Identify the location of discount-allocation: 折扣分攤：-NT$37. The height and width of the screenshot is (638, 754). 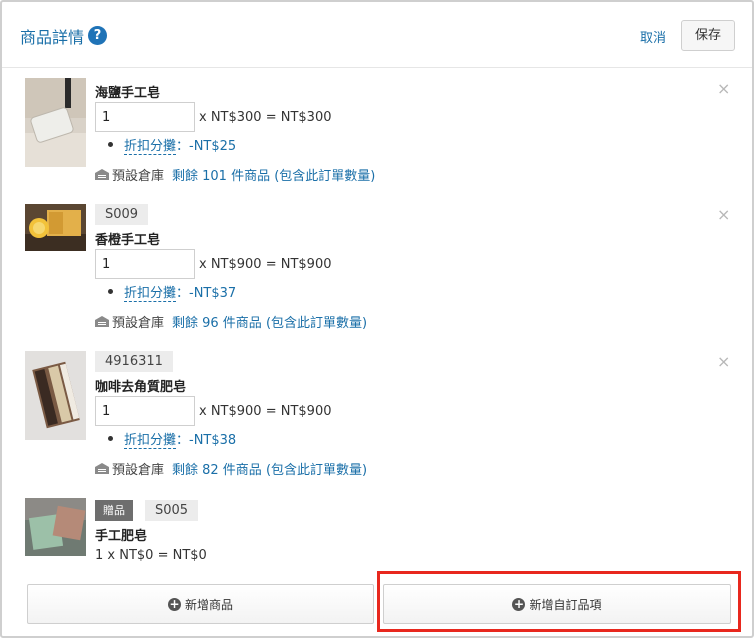
(180, 292).